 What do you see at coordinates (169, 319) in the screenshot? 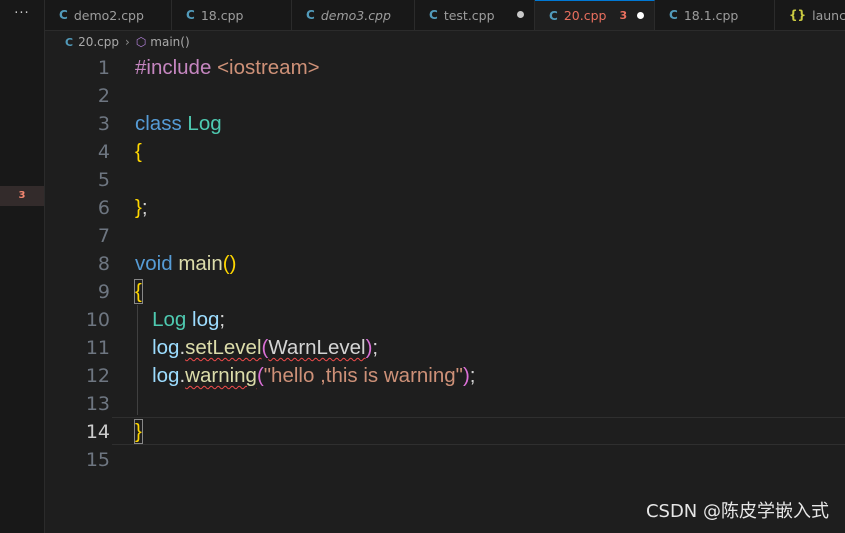
I see `type-name: Log` at bounding box center [169, 319].